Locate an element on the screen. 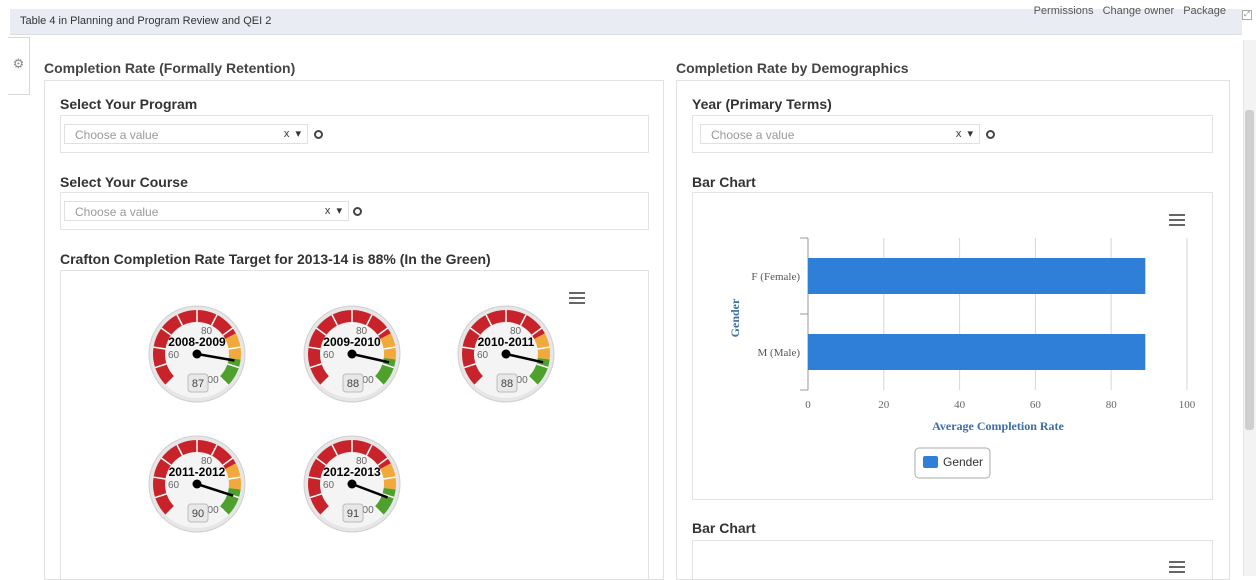 The image size is (1256, 580). gauge: 6080100882010-2011 is located at coordinates (506, 354).